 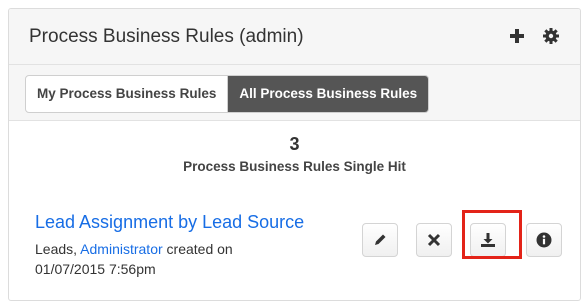 I want to click on dashlet-title: Process Business Rules (admin), so click(x=166, y=36).